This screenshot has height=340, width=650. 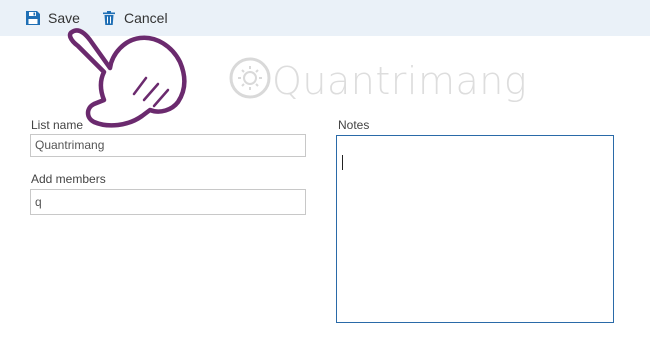 I want to click on text-caret, so click(x=342, y=162).